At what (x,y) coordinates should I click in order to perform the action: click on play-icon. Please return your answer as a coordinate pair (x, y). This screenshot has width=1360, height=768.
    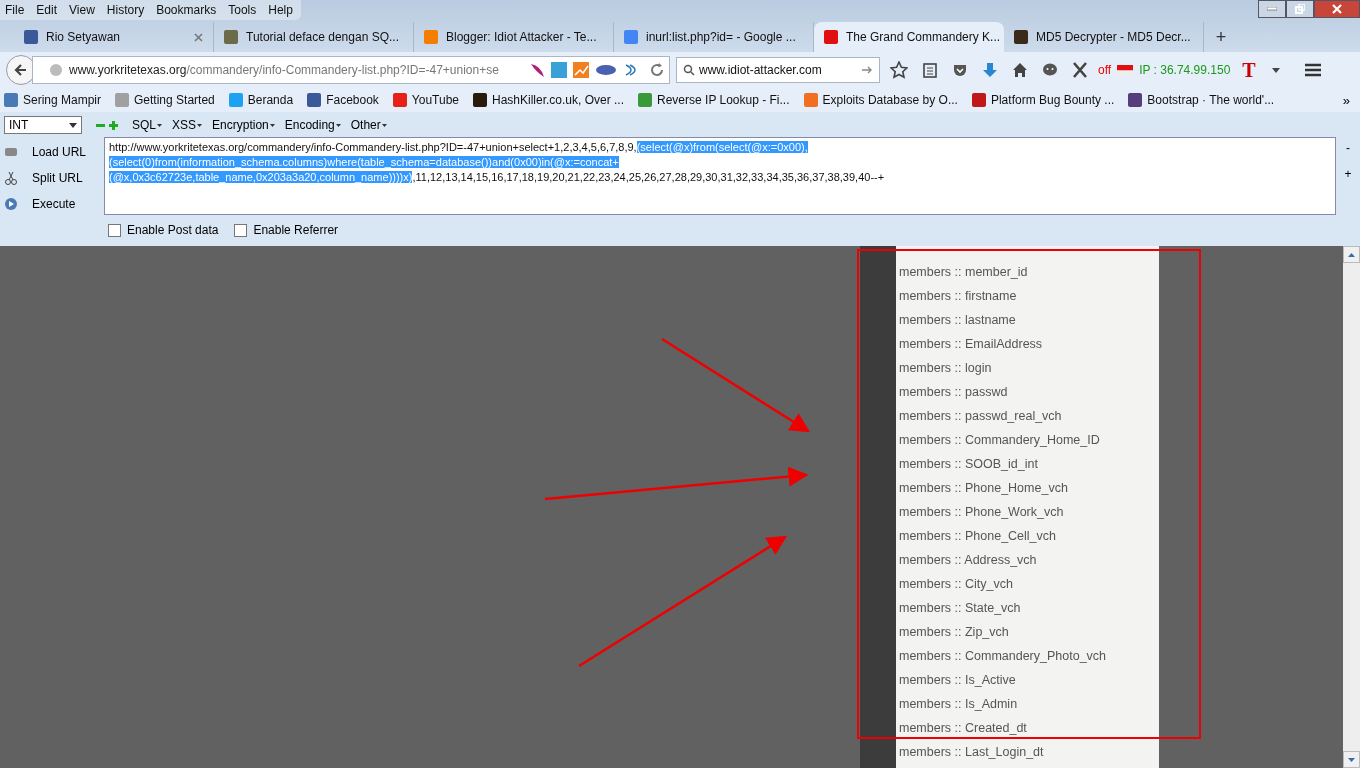
    Looking at the image, I should click on (11, 204).